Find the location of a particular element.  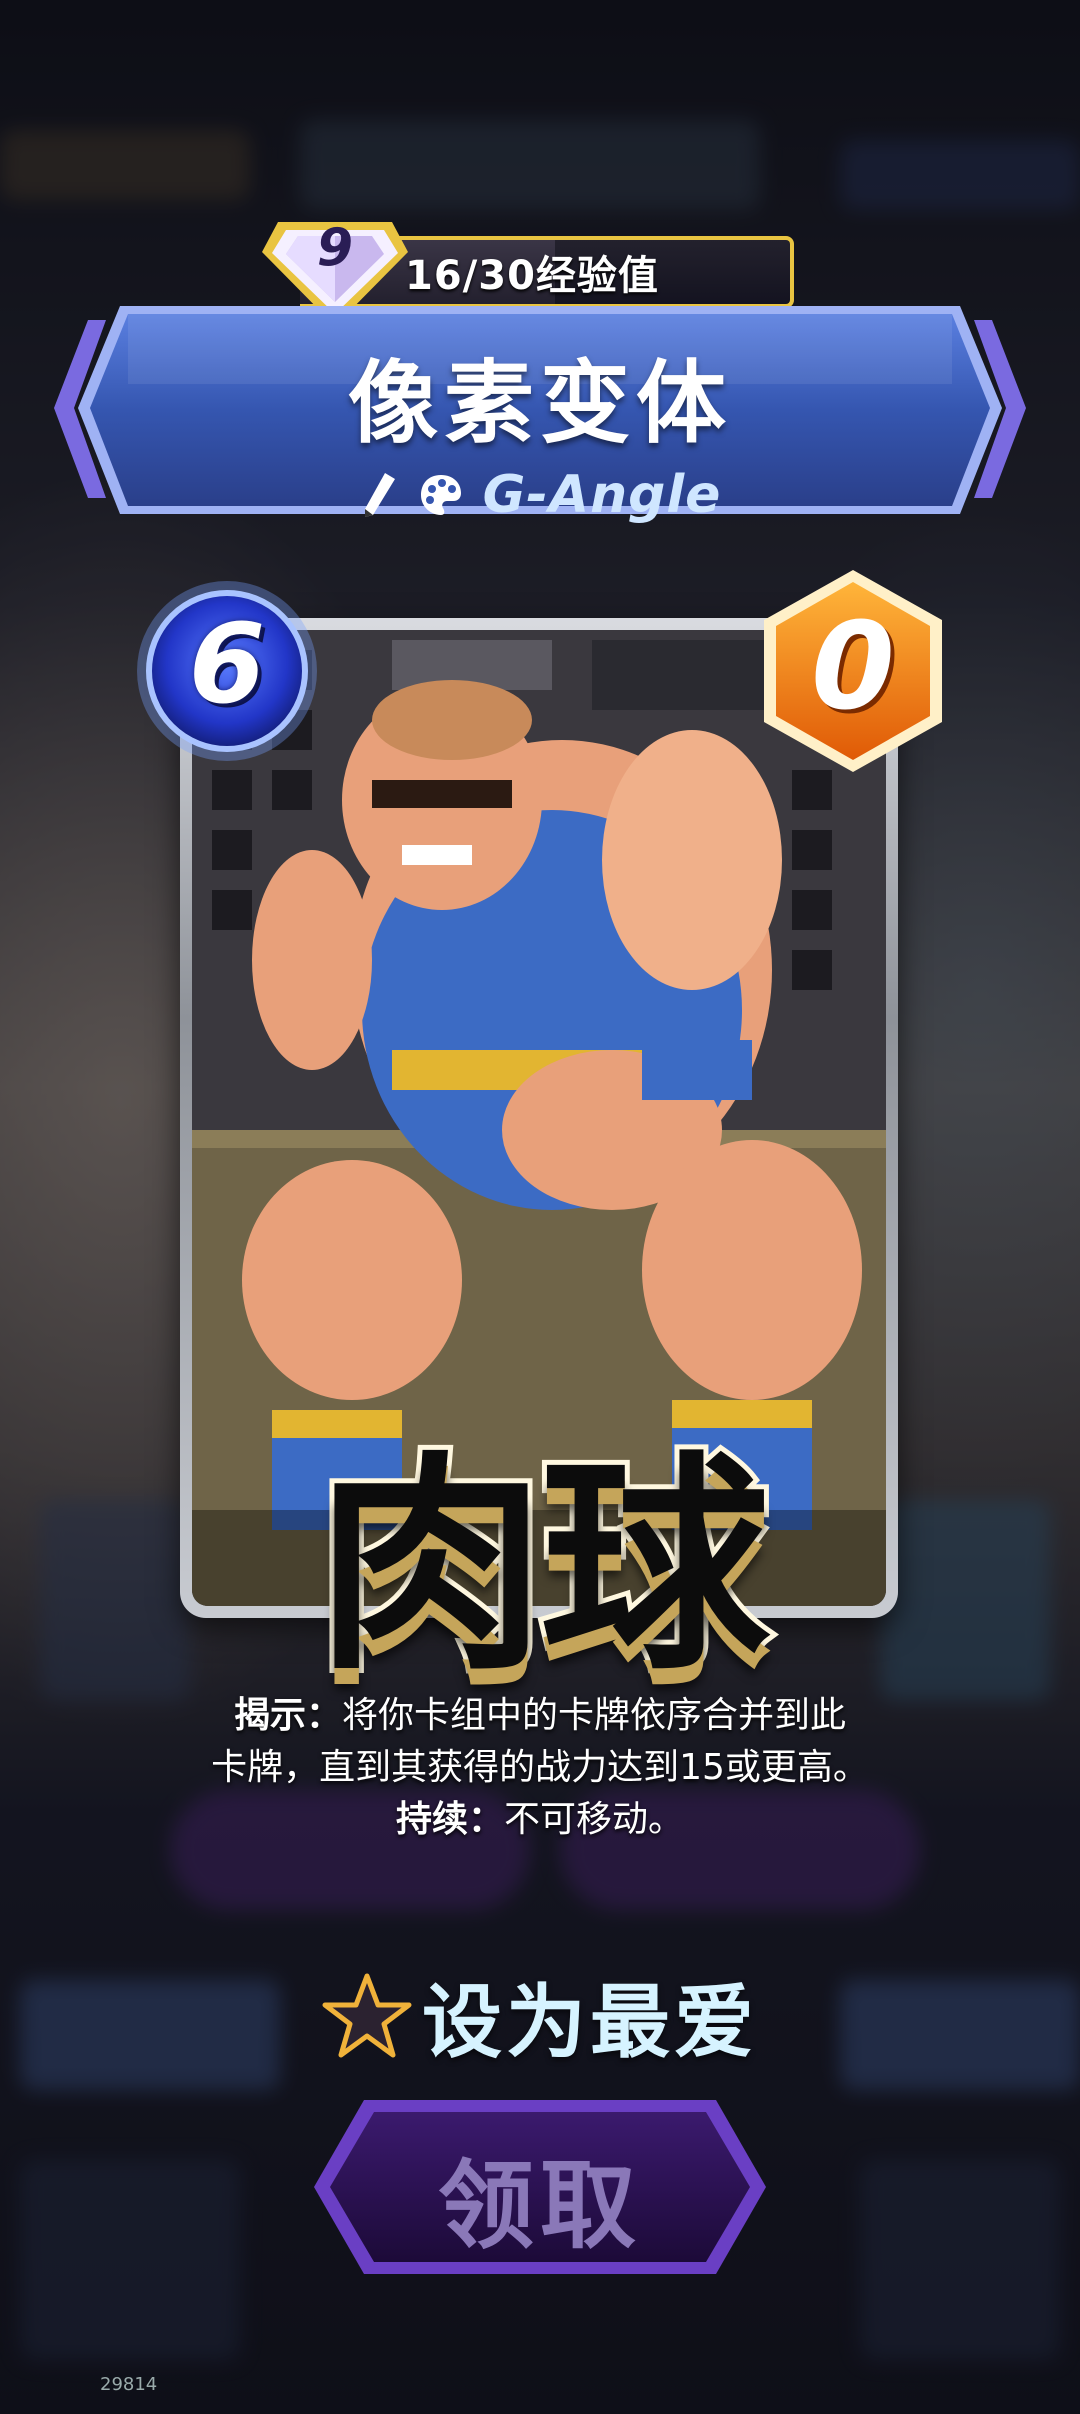

claim-button-label: 领取 is located at coordinates (540, 2197).